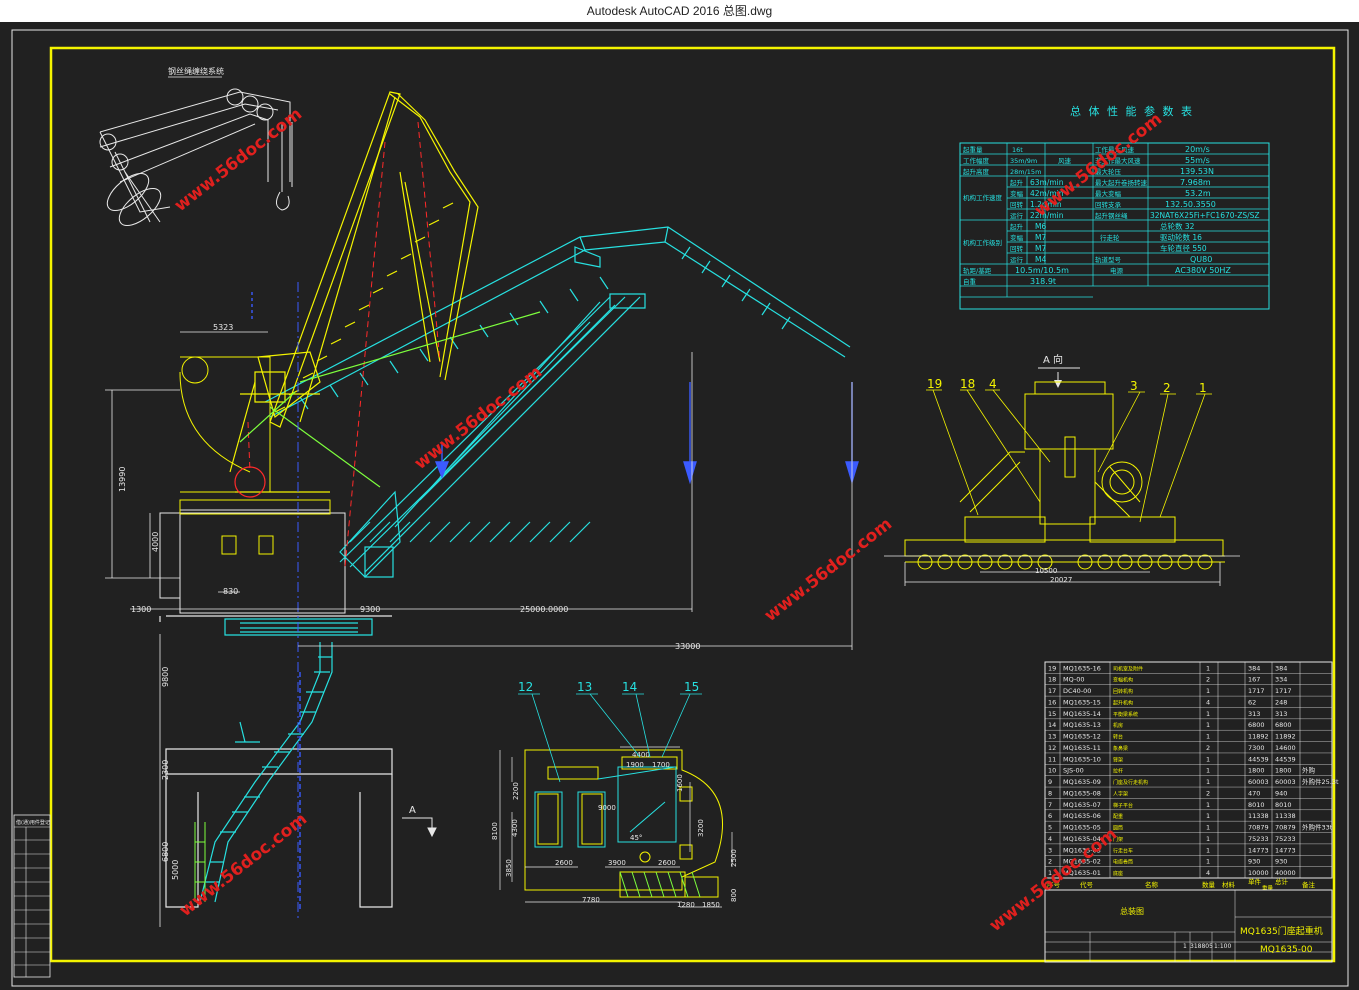  What do you see at coordinates (1108, 259) in the screenshot?
I see `svg-text: 轨道型号` at bounding box center [1108, 259].